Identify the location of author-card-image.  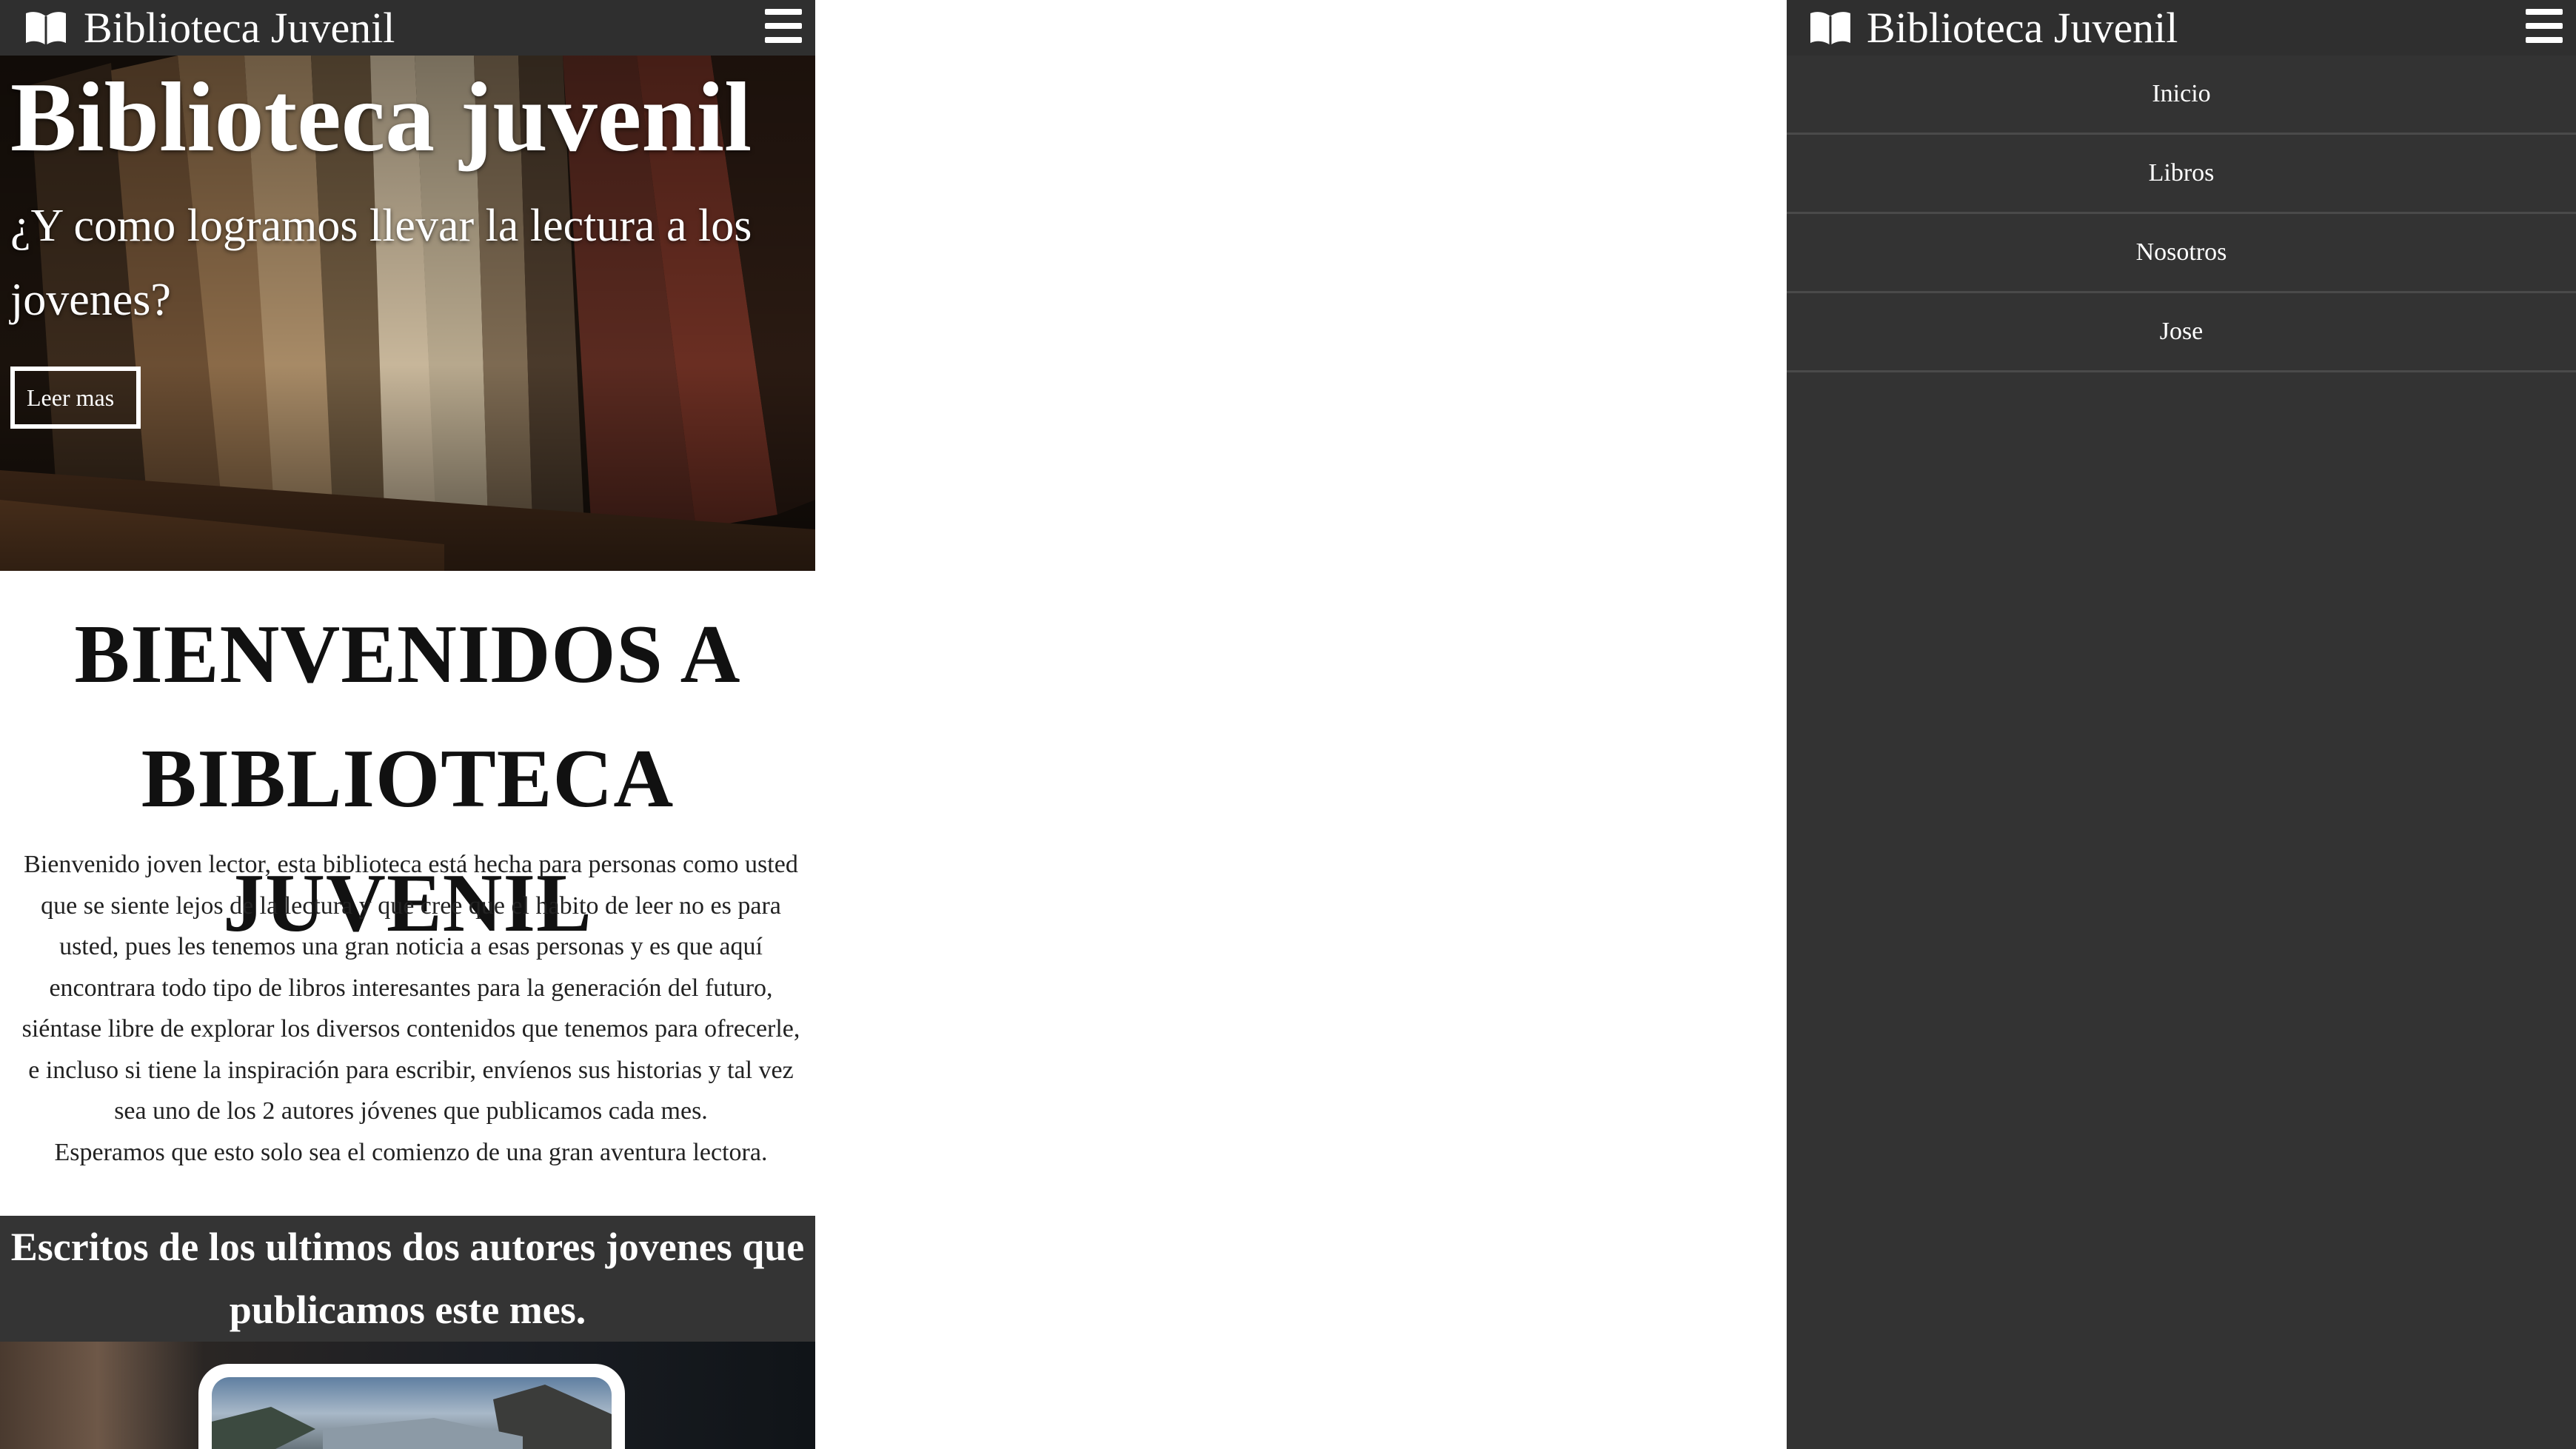
(412, 1413).